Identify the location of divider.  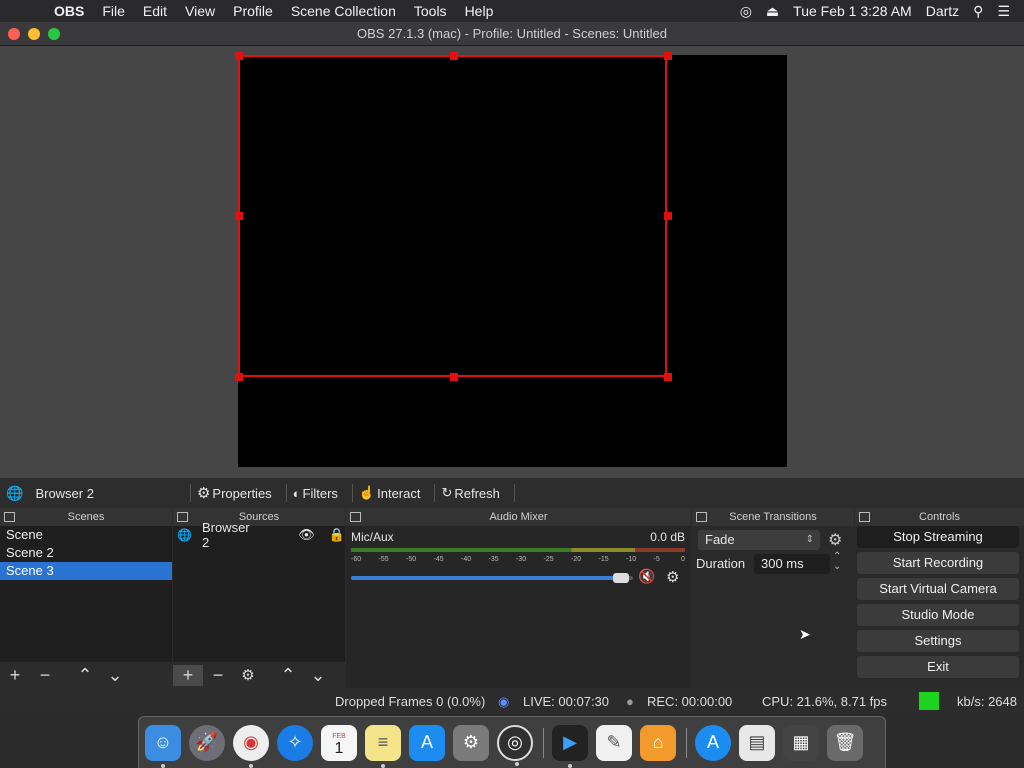
(190, 493).